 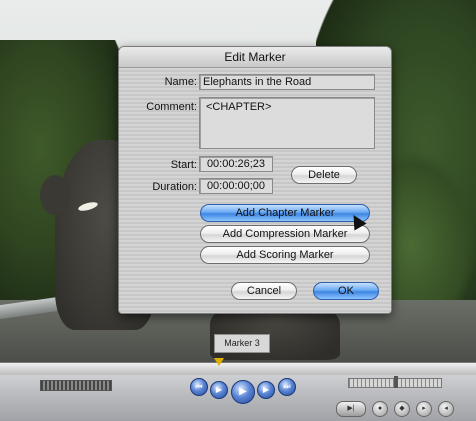 I want to click on start-timecode-field: 00:00:26;23, so click(x=236, y=164).